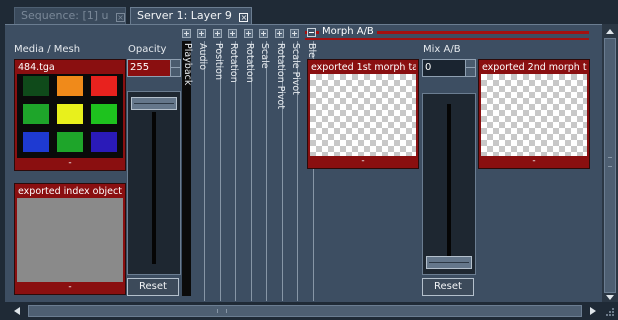  I want to click on media-preview-image, so click(70, 116).